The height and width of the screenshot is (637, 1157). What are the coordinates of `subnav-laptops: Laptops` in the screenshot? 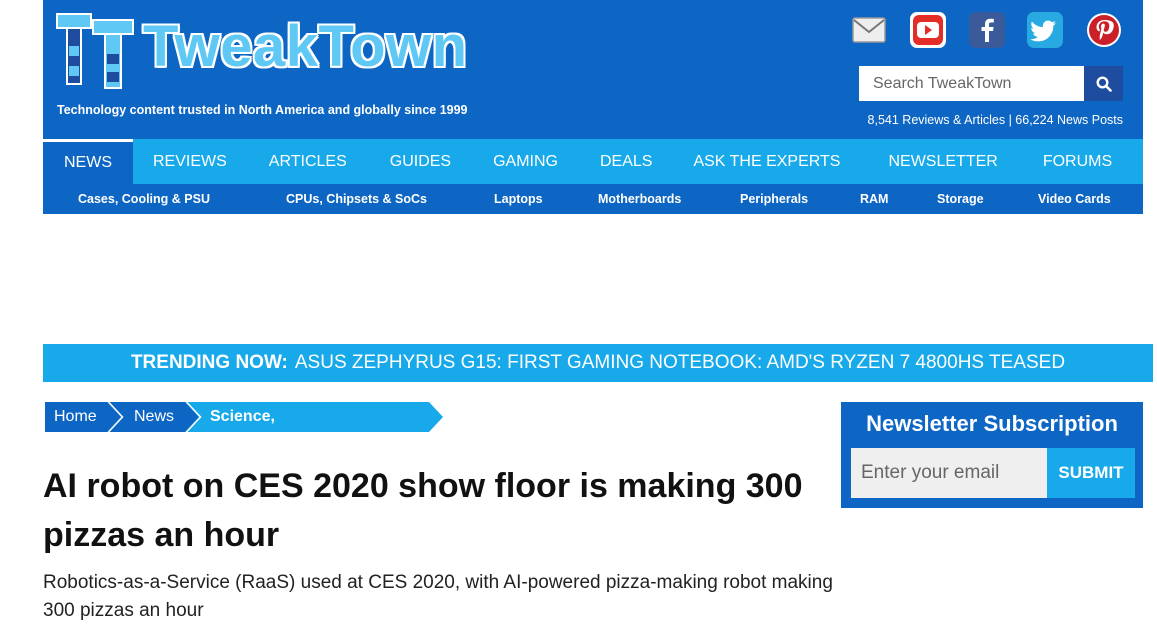 It's located at (518, 199).